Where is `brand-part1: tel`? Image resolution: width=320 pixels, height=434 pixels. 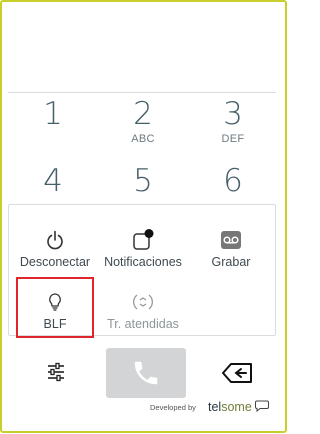 brand-part1: tel is located at coordinates (215, 407).